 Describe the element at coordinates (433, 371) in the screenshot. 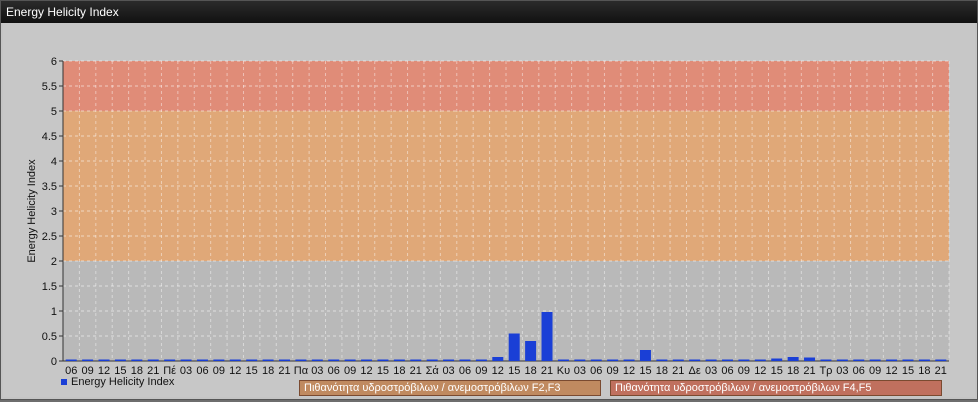

I see `x-tick-label: Σά` at that location.